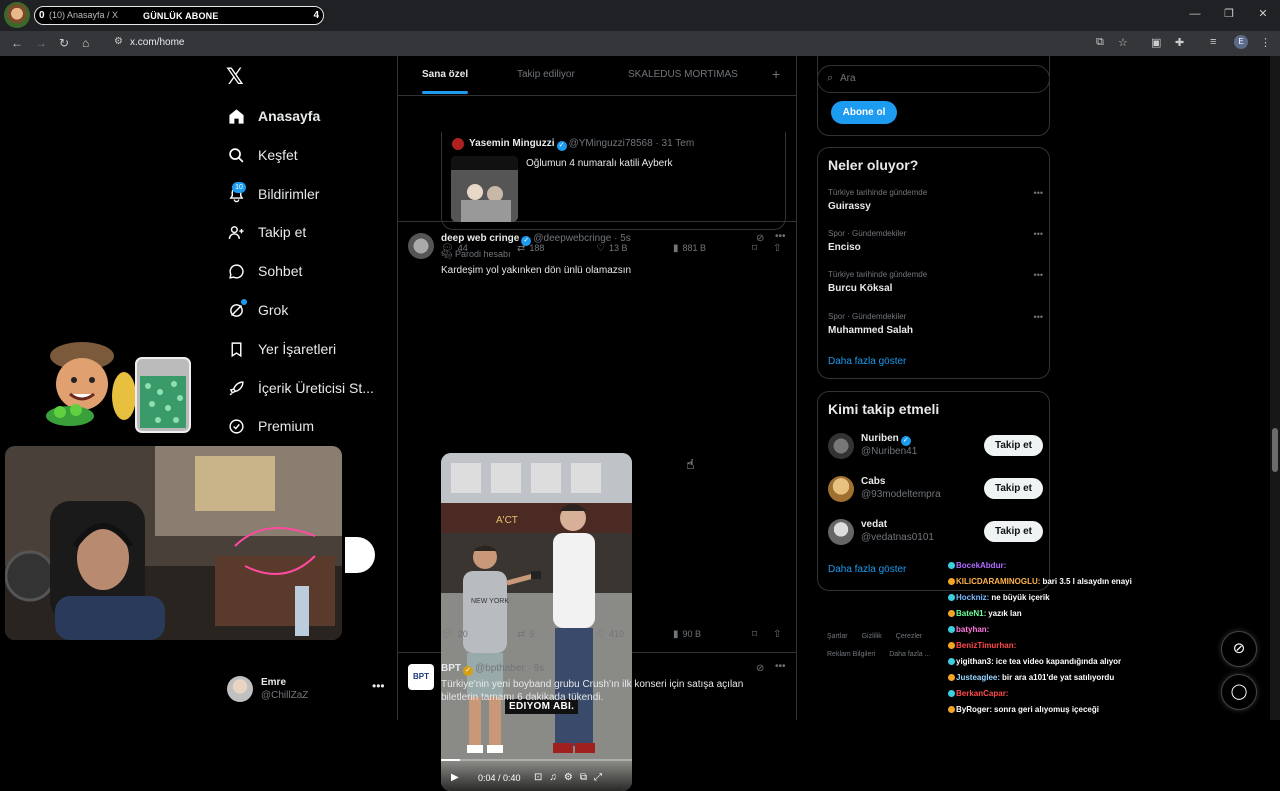  I want to click on tab-following: Takip ediliyor, so click(546, 74).